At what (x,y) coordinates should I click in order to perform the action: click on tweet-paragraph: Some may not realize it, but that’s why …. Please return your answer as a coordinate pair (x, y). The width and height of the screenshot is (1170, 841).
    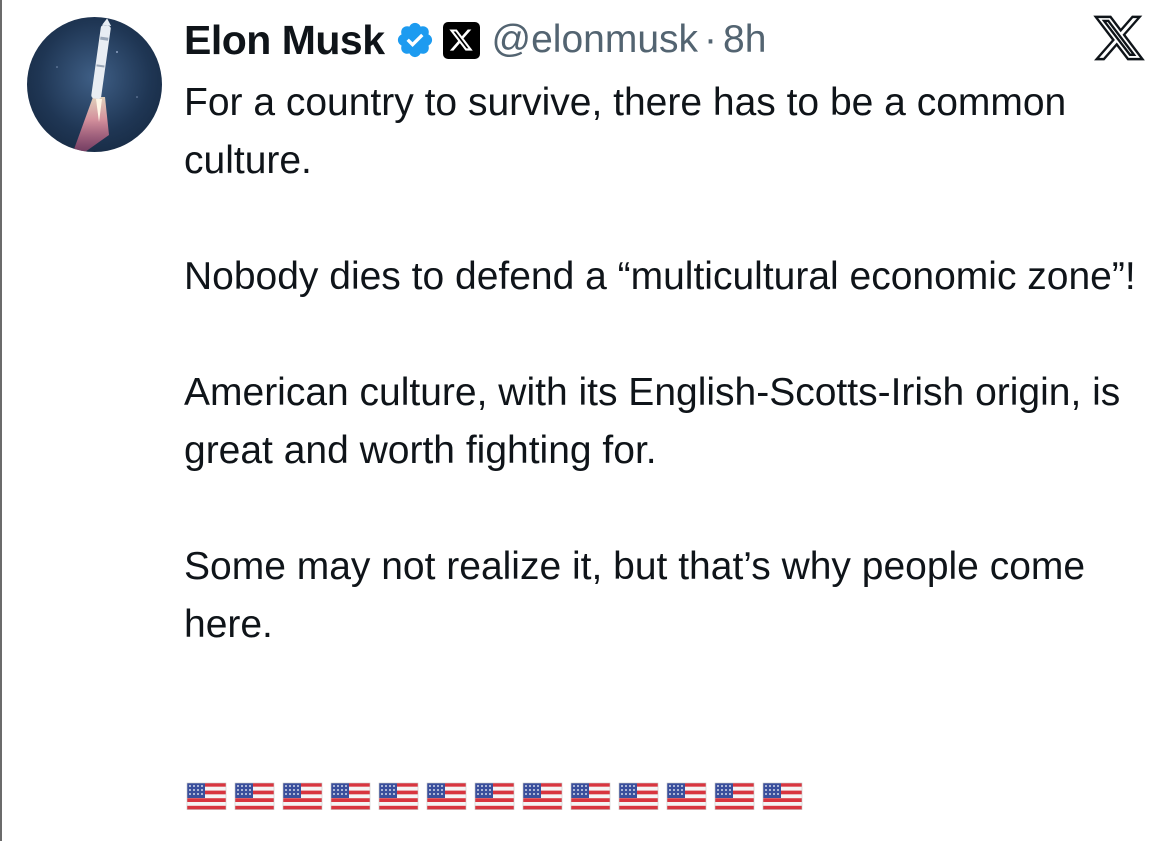
    Looking at the image, I should click on (635, 595).